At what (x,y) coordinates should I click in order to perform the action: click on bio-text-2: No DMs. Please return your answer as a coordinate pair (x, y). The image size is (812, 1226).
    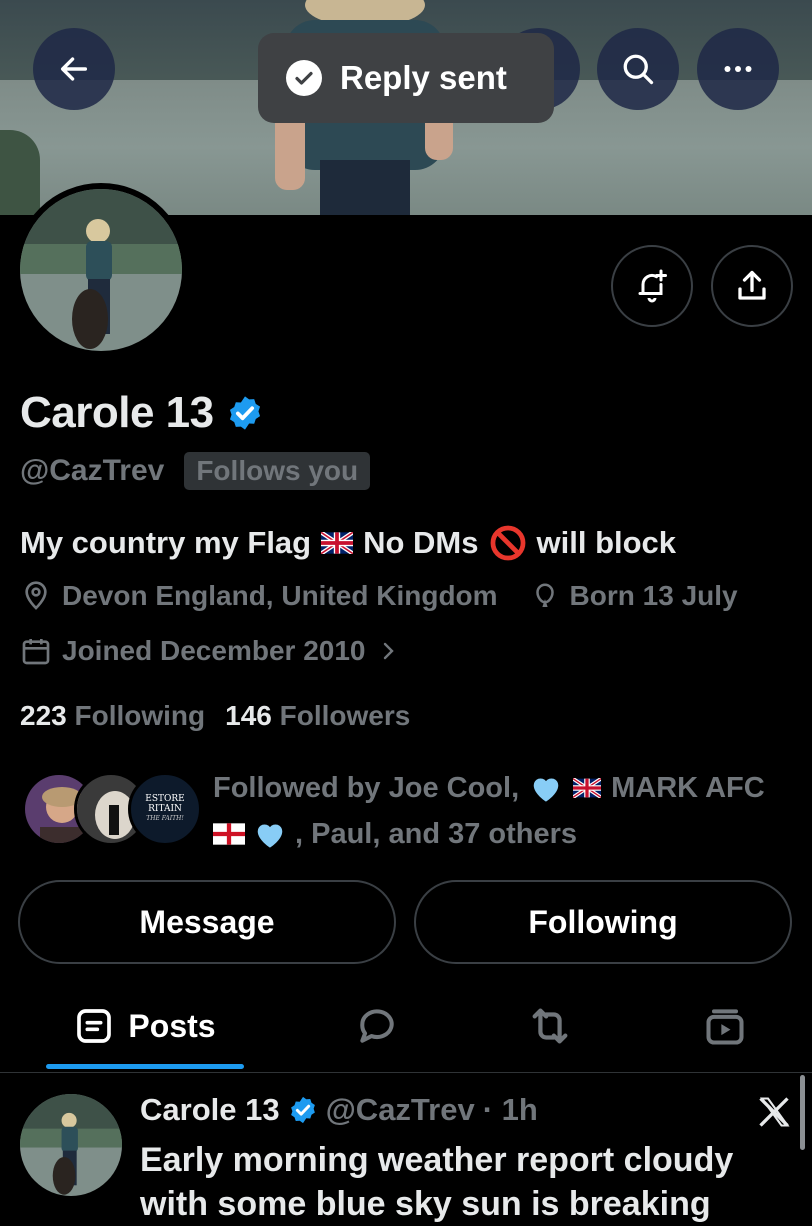
    Looking at the image, I should click on (421, 542).